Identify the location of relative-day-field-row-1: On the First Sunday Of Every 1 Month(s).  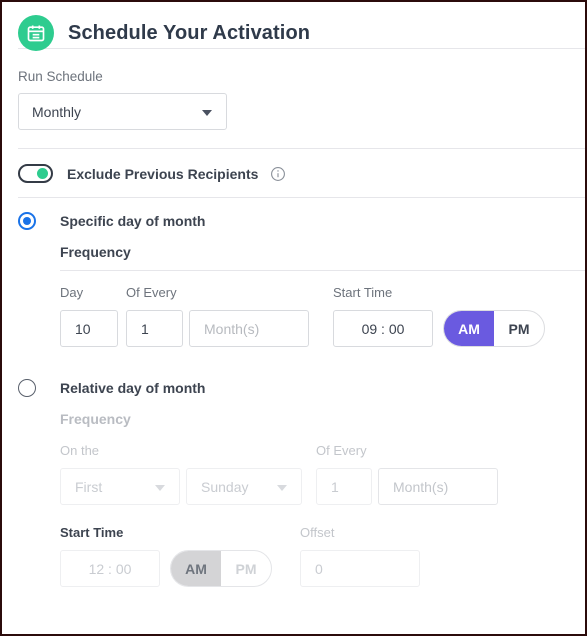
(322, 474).